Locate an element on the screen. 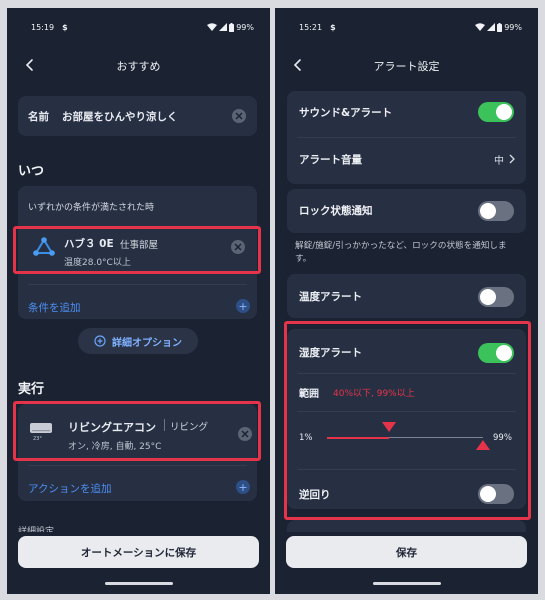 Image resolution: width=545 pixels, height=600 pixels. sound-alert-label: サウンド&アラート is located at coordinates (346, 113).